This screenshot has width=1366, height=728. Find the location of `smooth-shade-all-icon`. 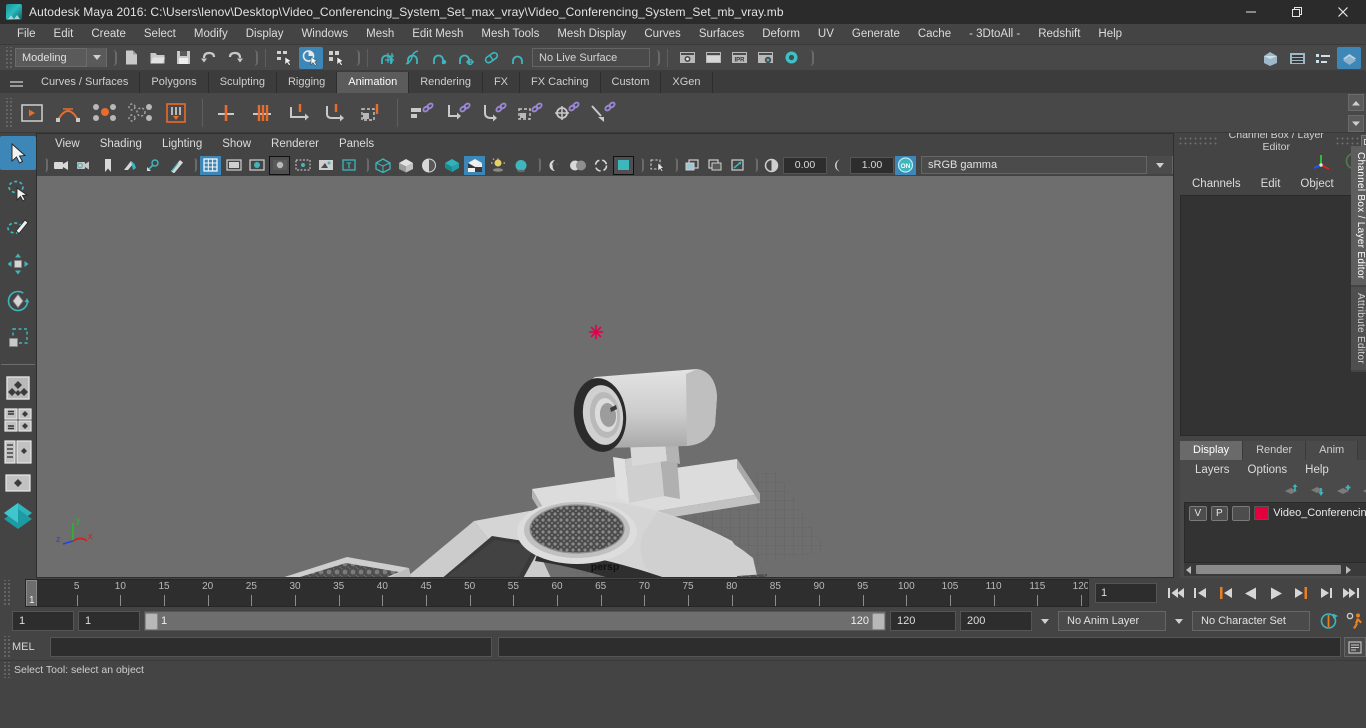

smooth-shade-all-icon is located at coordinates (405, 165).